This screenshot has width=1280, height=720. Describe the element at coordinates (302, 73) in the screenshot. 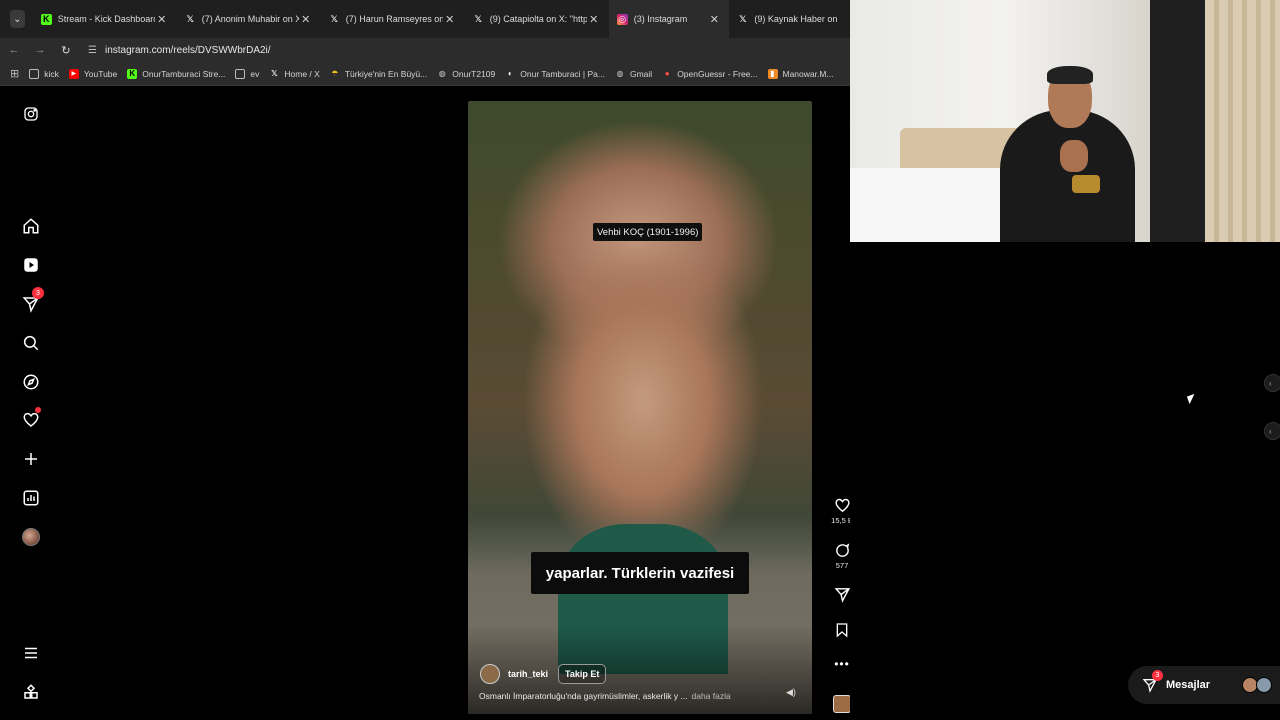

I see `bookmark-label: Home / X` at that location.